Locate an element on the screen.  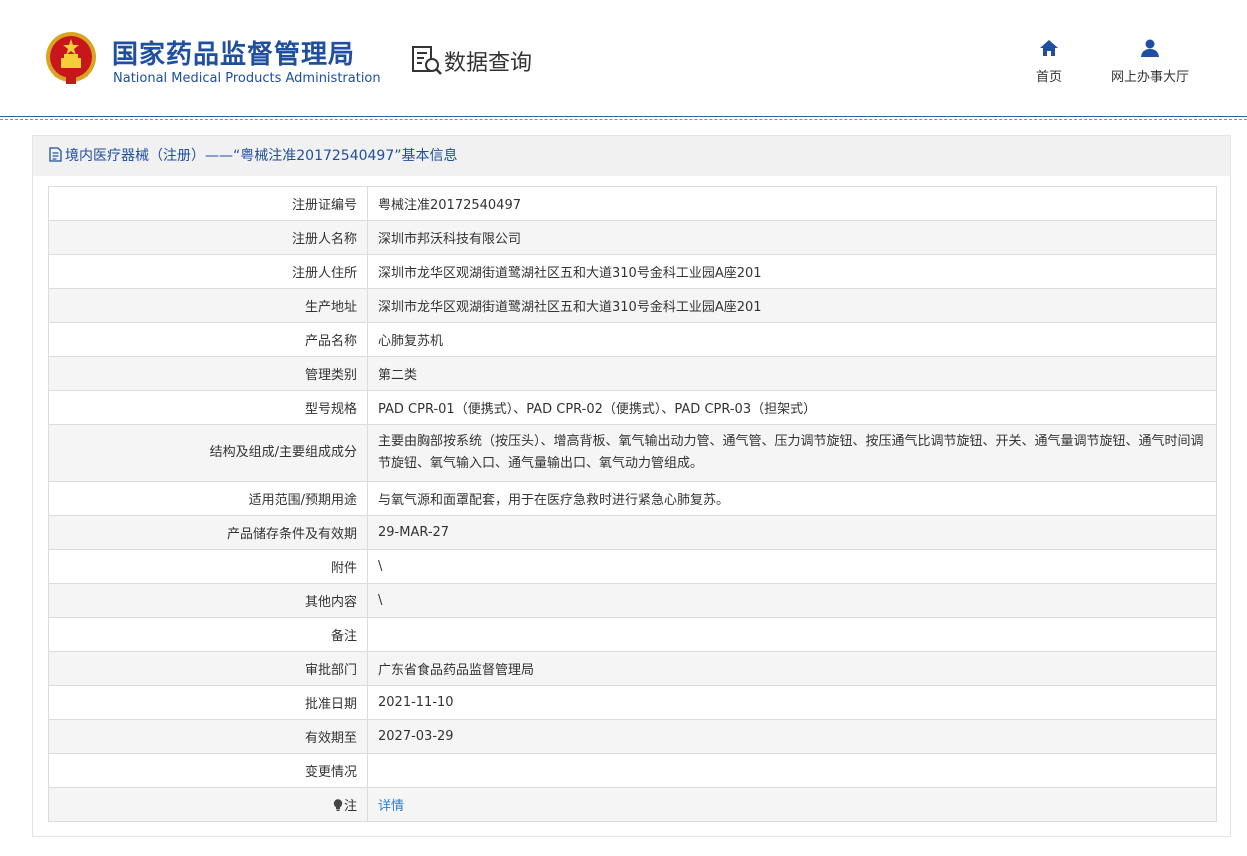
table-row: 产品名称 心肺复苏机 is located at coordinates (632, 339).